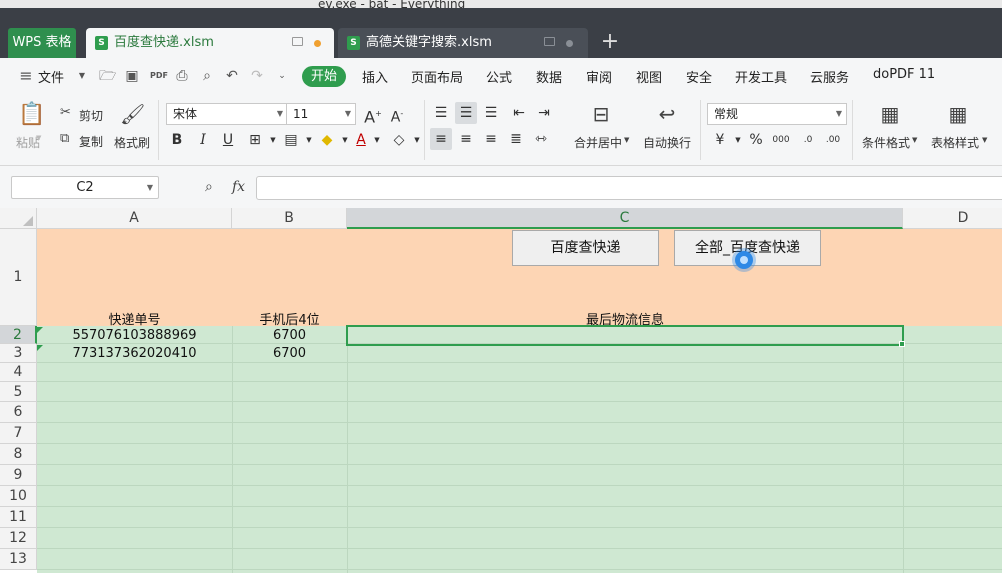 The image size is (1002, 573). Describe the element at coordinates (955, 142) in the screenshot. I see `table-style-button: 表格样式` at that location.